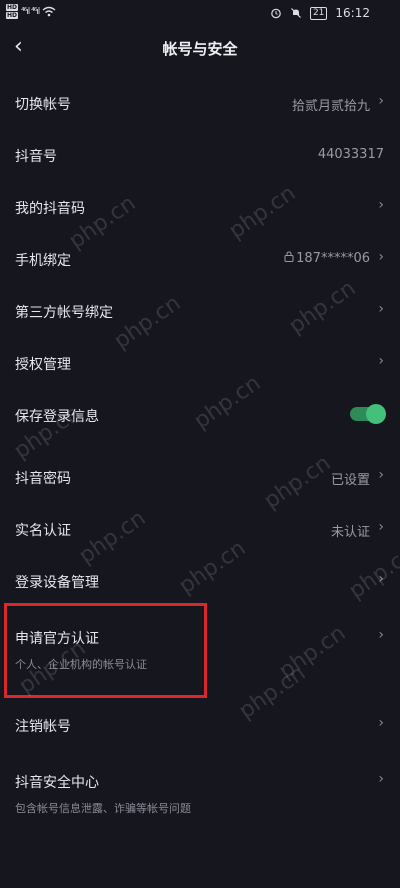  Describe the element at coordinates (200, 102) in the screenshot. I see `row-switch-account: 切换帐号 拾贰月贰拾九 ›` at that location.